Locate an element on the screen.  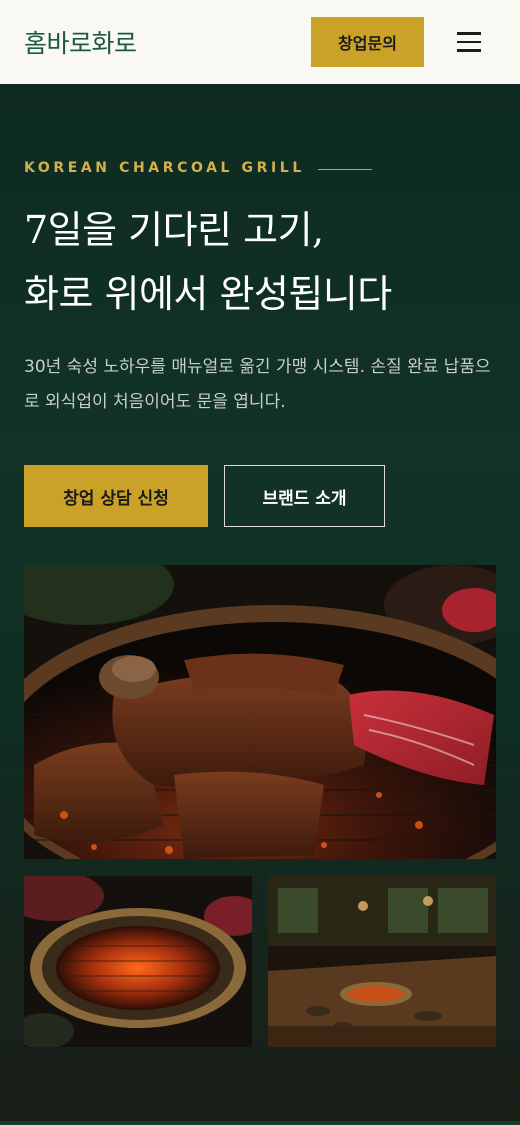
section-divider is located at coordinates (260, 1123).